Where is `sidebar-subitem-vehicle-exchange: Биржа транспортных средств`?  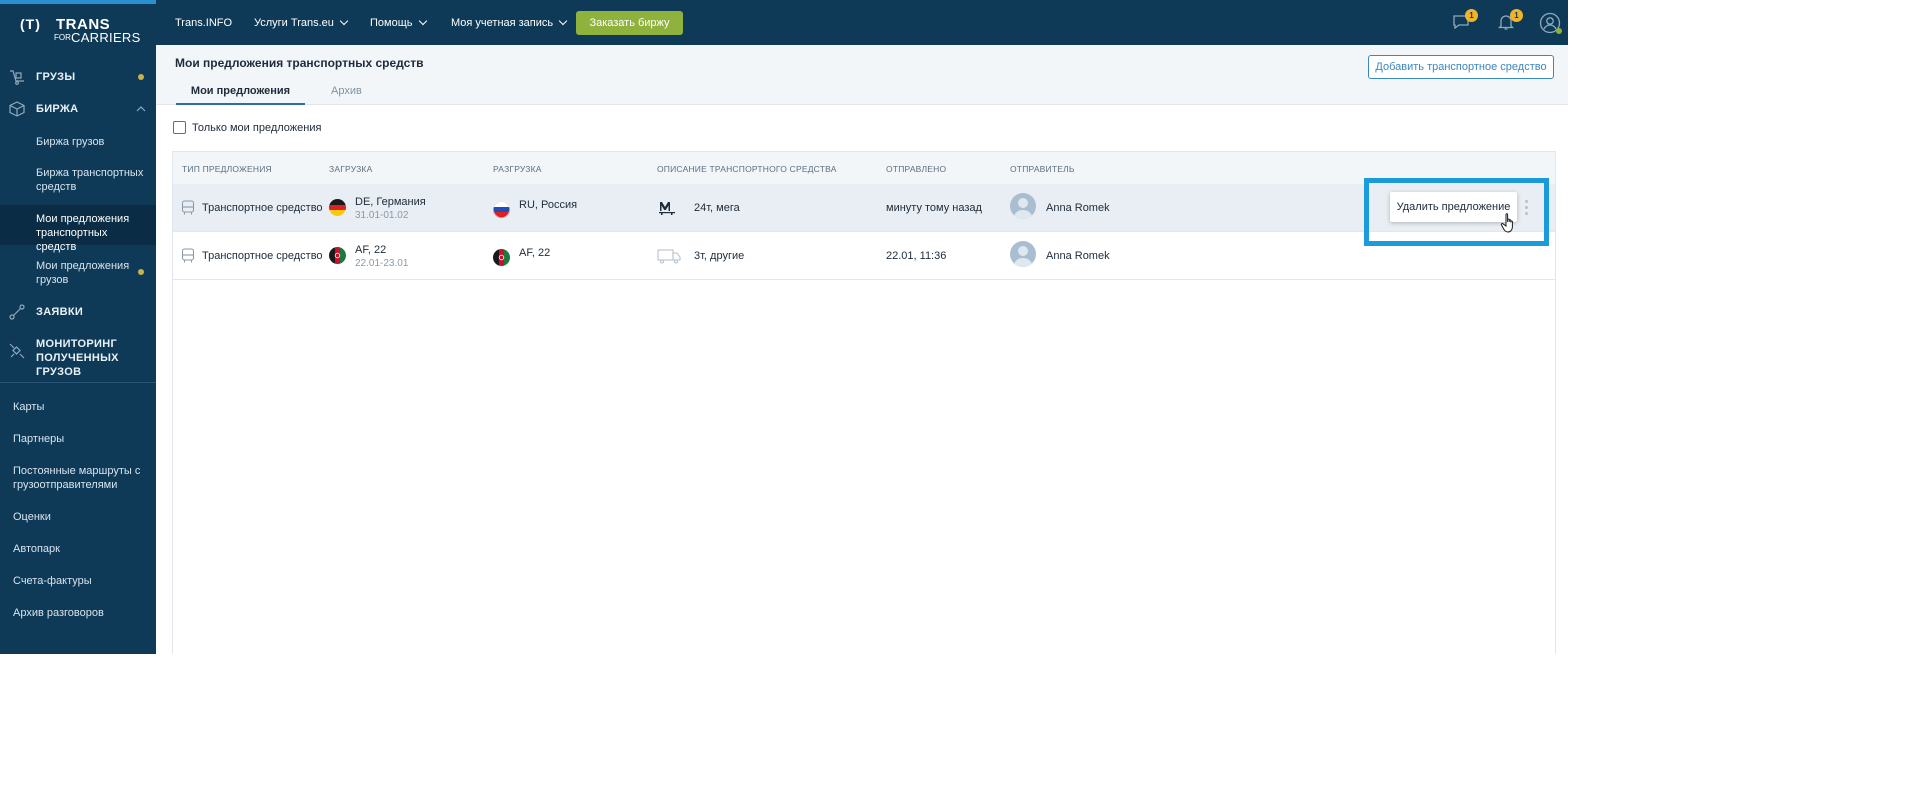 sidebar-subitem-vehicle-exchange: Биржа транспортных средств is located at coordinates (78, 180).